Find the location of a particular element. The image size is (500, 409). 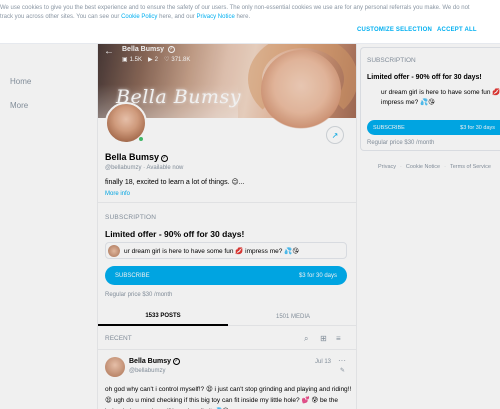

accept-all-button: ACCEPT ALL is located at coordinates (457, 30).